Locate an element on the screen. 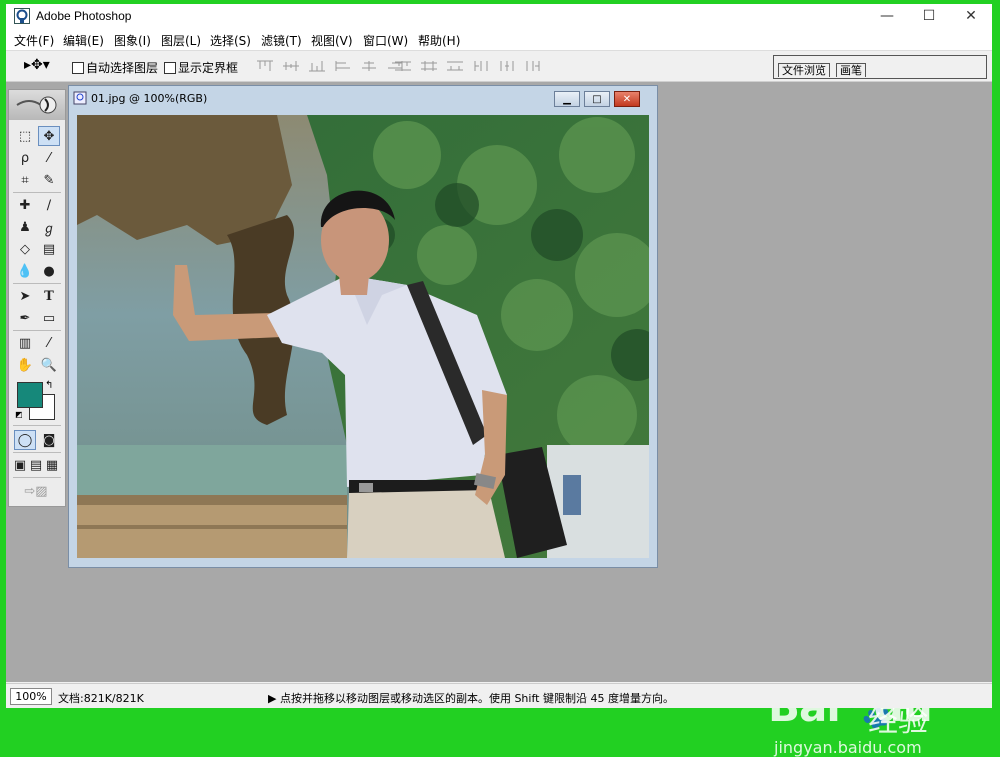  blur-icon: 💧 is located at coordinates (25, 271).